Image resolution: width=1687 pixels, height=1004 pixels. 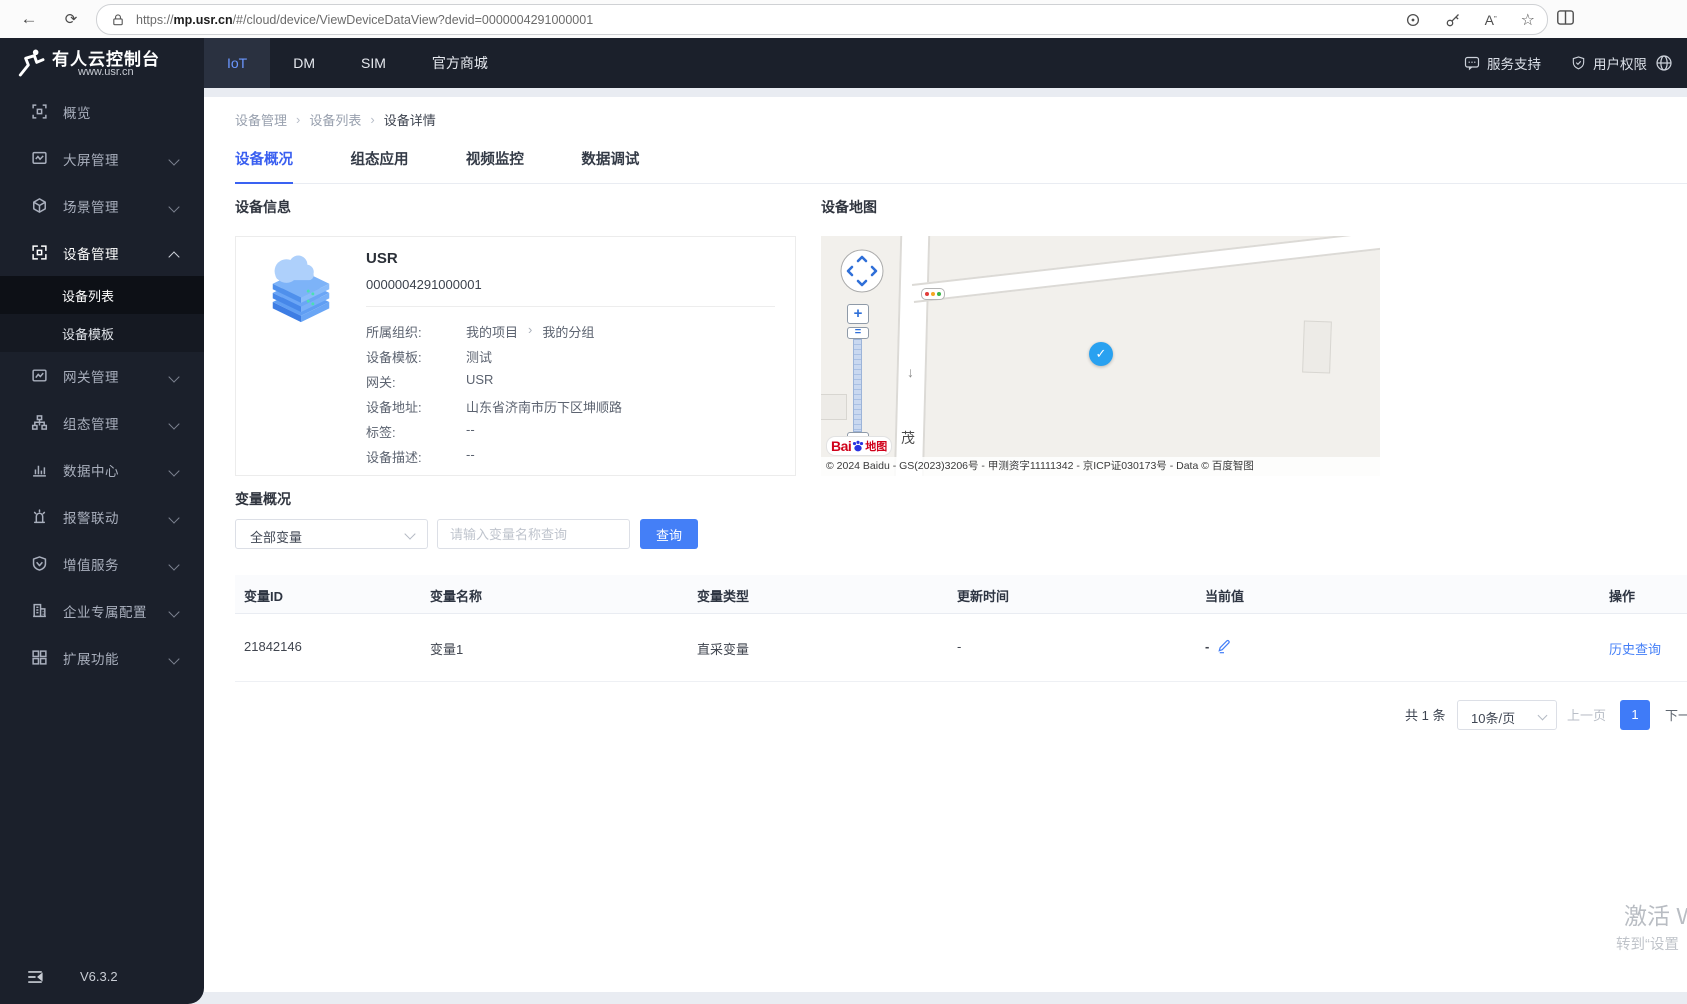 What do you see at coordinates (1491, 20) in the screenshot?
I see `read-aloud-icon: A”` at bounding box center [1491, 20].